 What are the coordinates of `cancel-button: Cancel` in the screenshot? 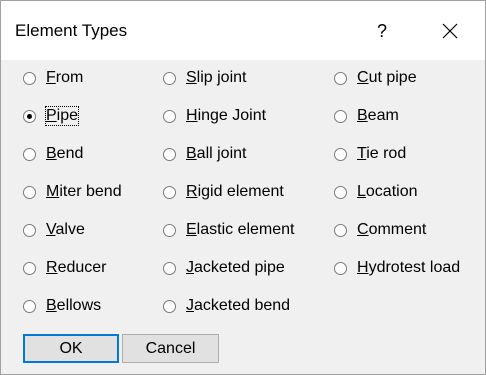 It's located at (170, 348).